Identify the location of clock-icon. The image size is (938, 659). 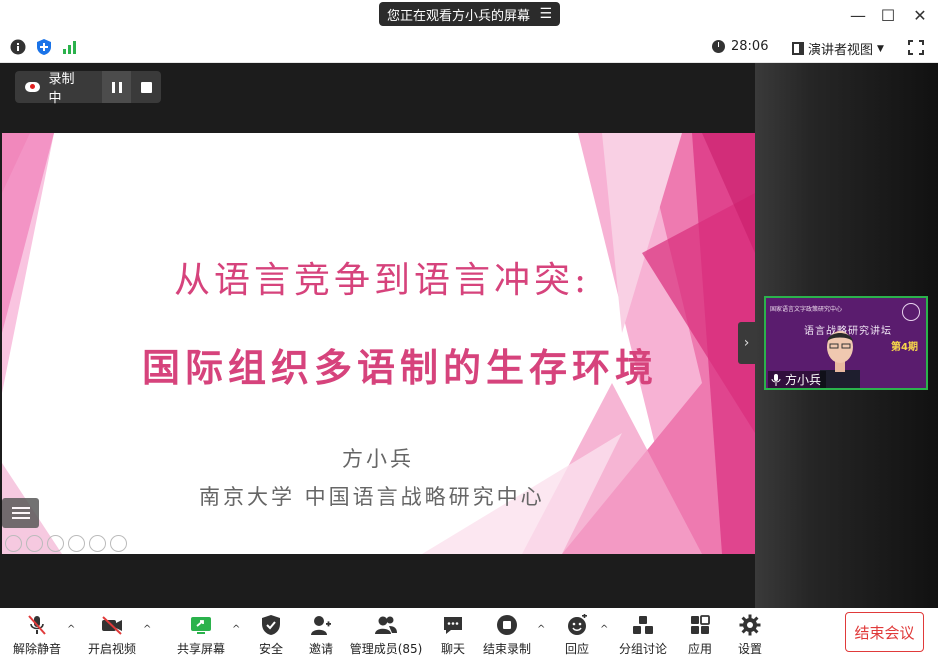
(718, 46).